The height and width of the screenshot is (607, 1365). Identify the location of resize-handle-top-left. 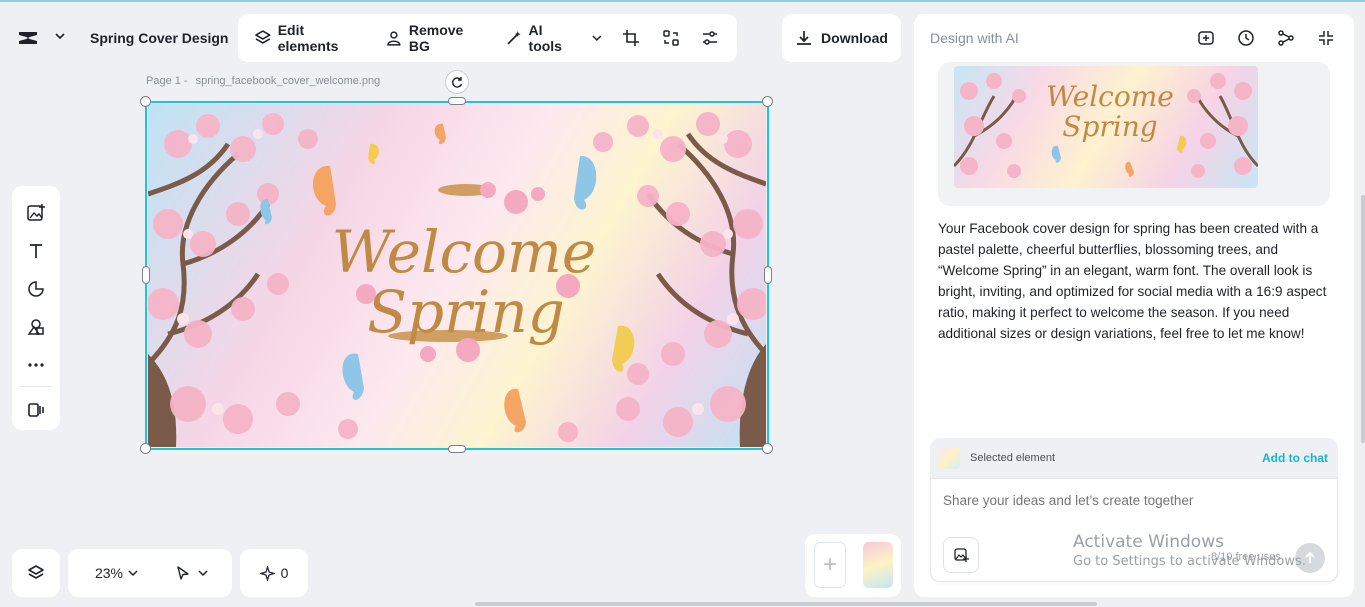
(145, 101).